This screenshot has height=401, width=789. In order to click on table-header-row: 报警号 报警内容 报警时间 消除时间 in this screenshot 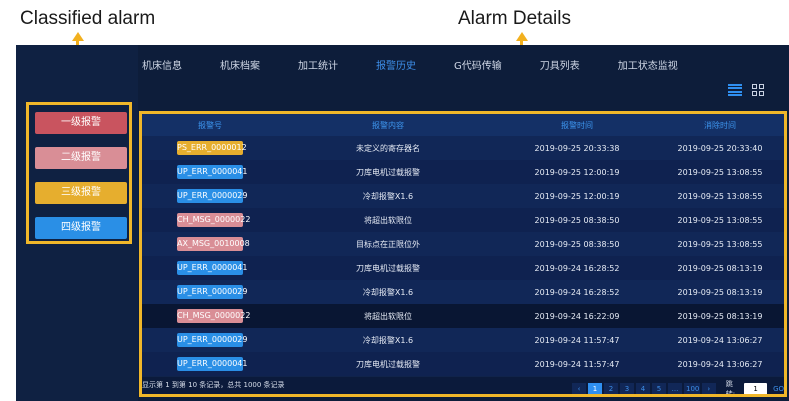, I will do `click(463, 125)`.